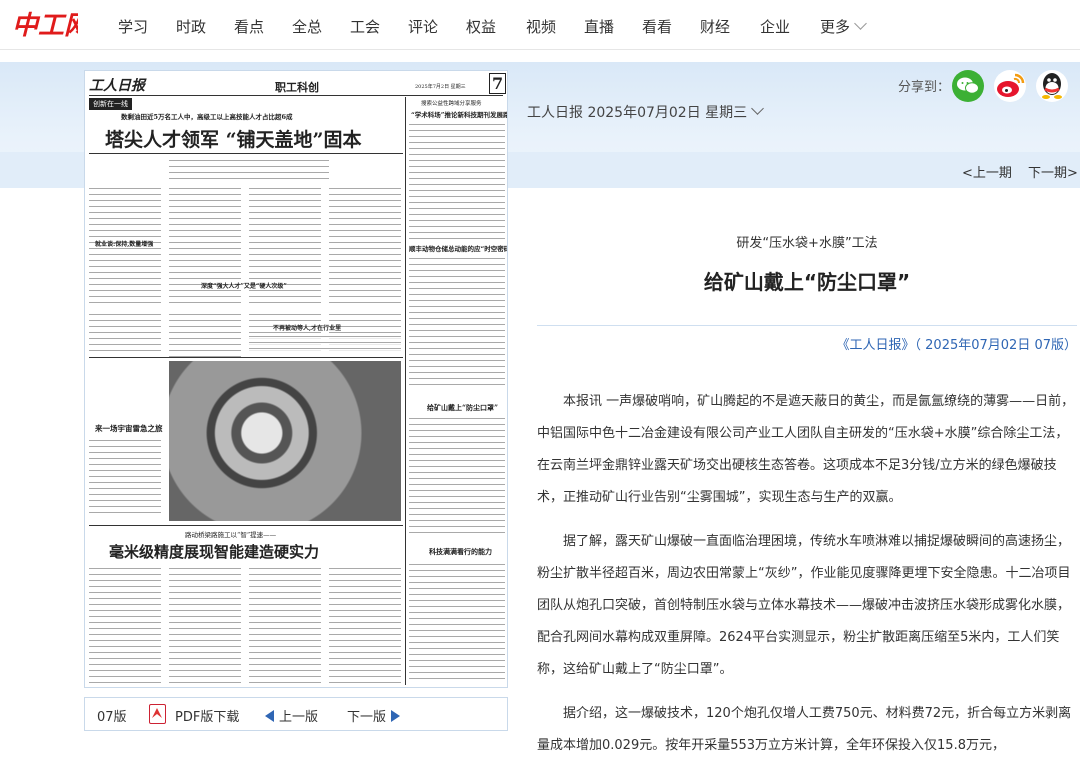 Image resolution: width=1080 pixels, height=764 pixels. I want to click on nav-item: 财经, so click(715, 26).